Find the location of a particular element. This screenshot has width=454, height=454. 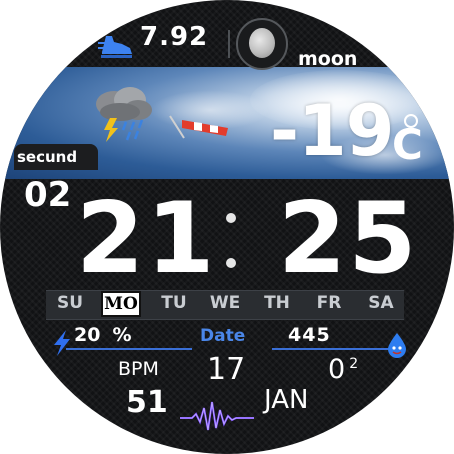

heart-rate-value: 51 is located at coordinates (147, 402).